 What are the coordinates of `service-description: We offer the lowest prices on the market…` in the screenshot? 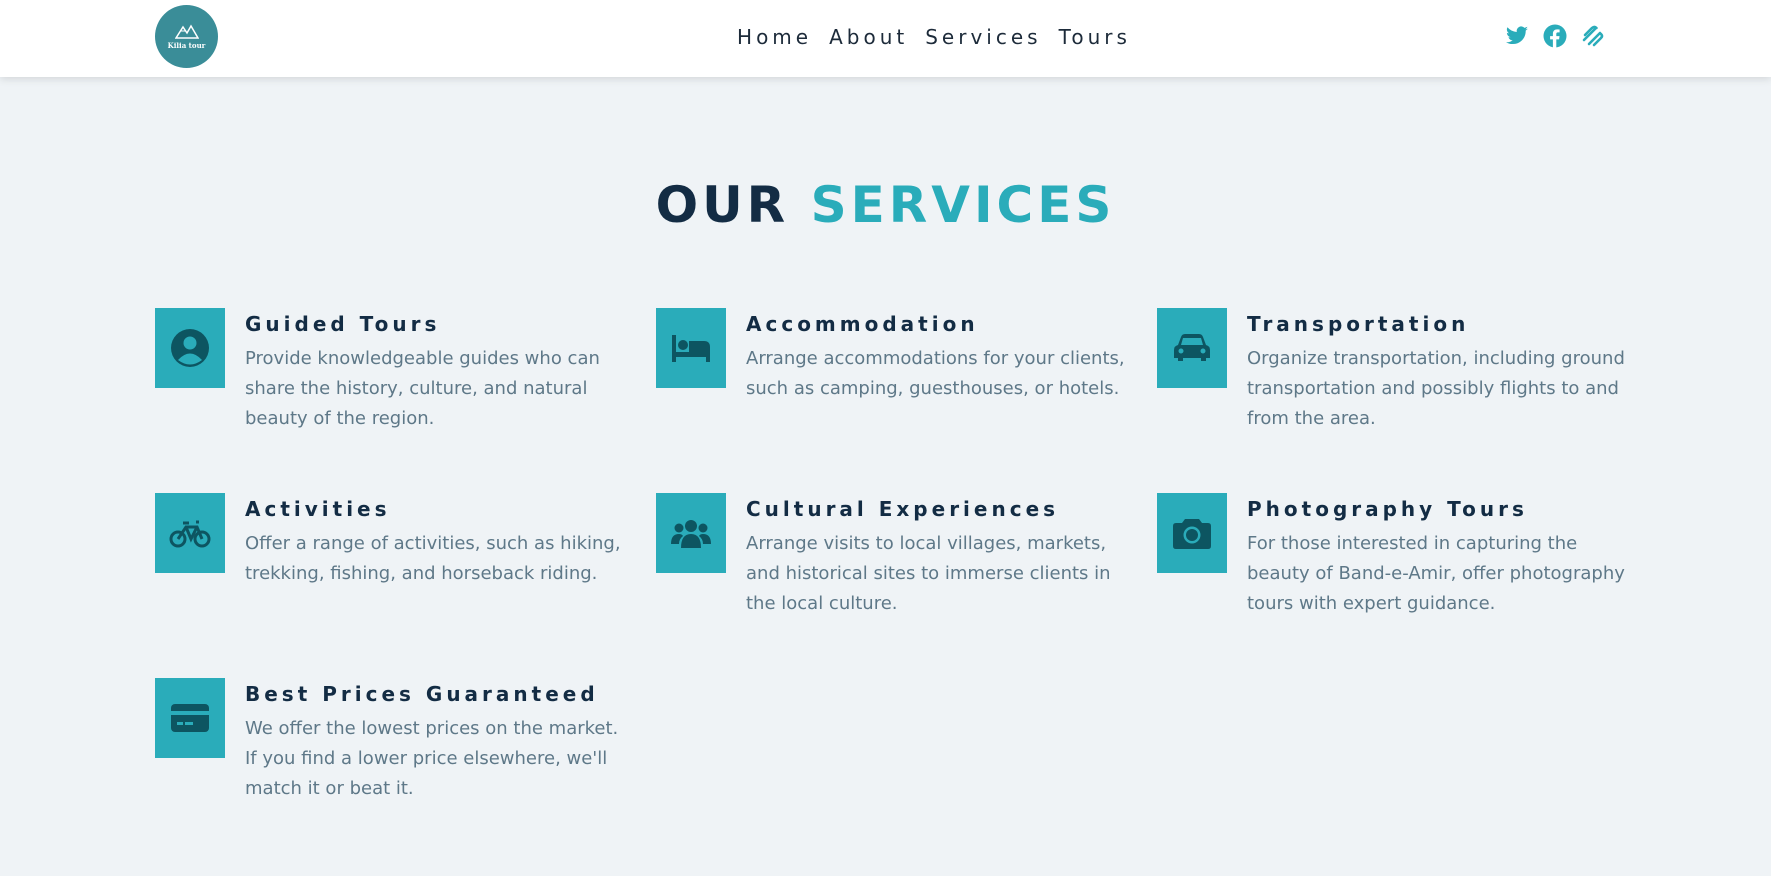 It's located at (432, 758).